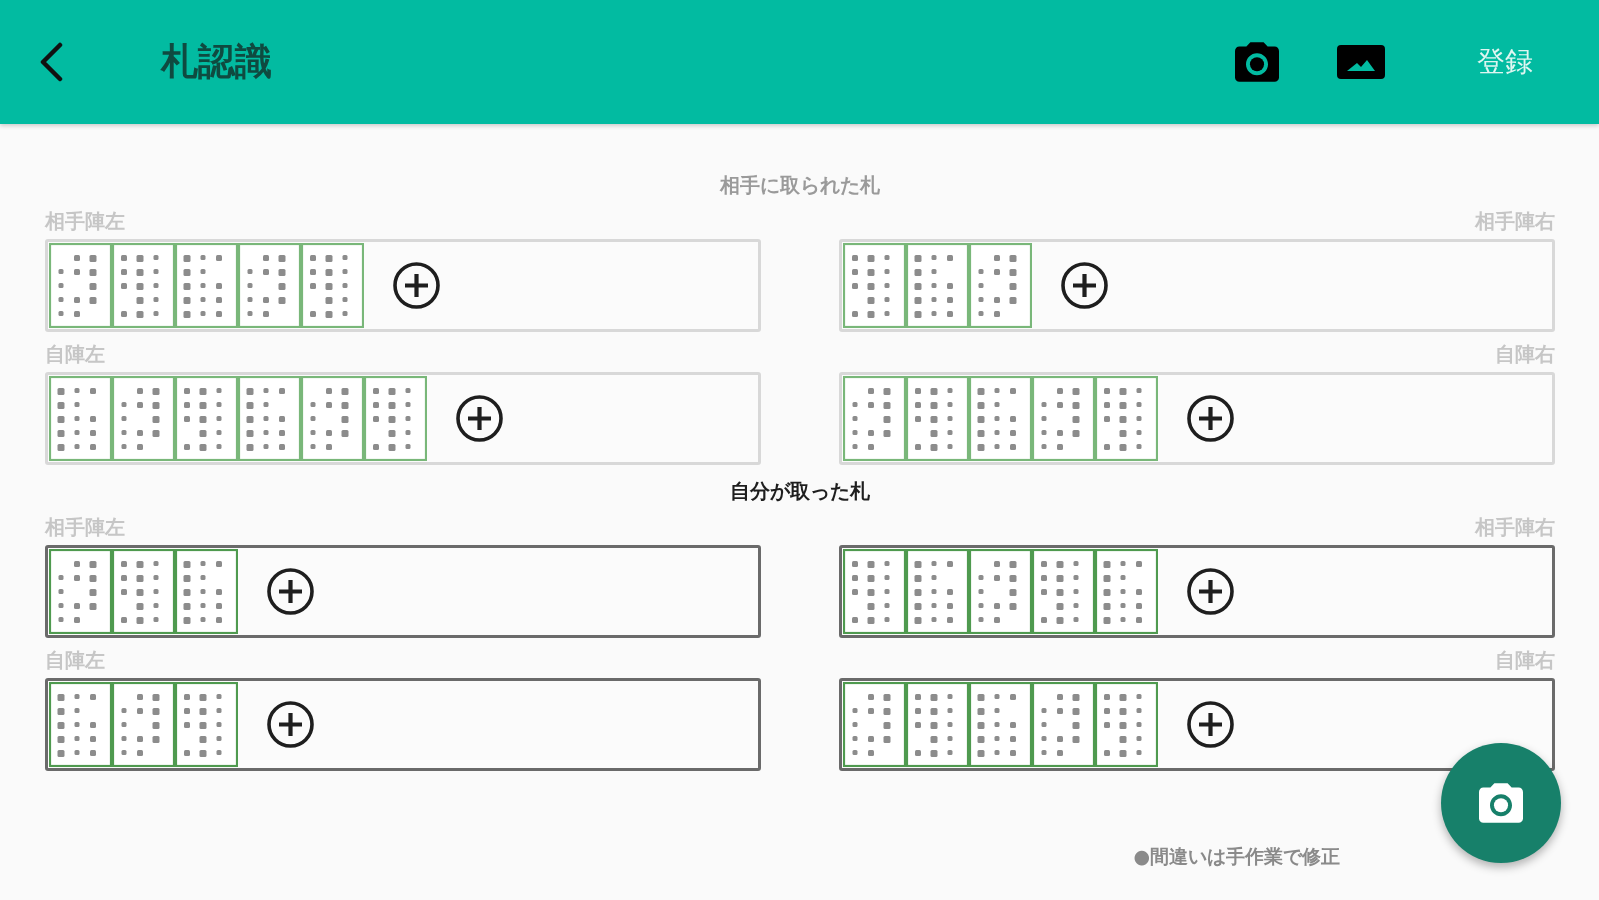 This screenshot has height=900, width=1599. Describe the element at coordinates (800, 185) in the screenshot. I see `section-heading: 相手に取られた札` at that location.